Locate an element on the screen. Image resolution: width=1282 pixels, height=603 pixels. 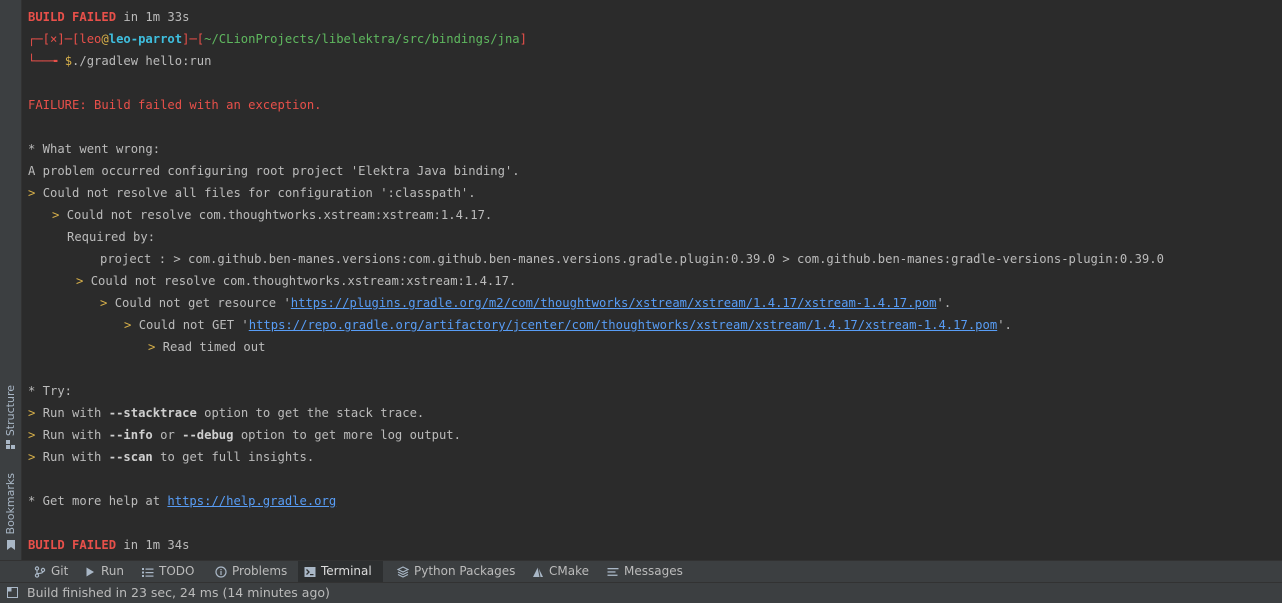
prompt-user: leo is located at coordinates (90, 39).